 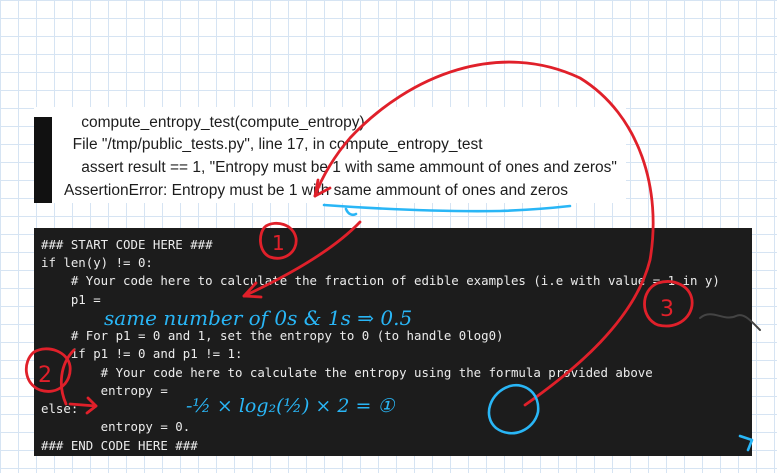 I want to click on code-line: ### START CODE HERE ###, so click(x=127, y=244).